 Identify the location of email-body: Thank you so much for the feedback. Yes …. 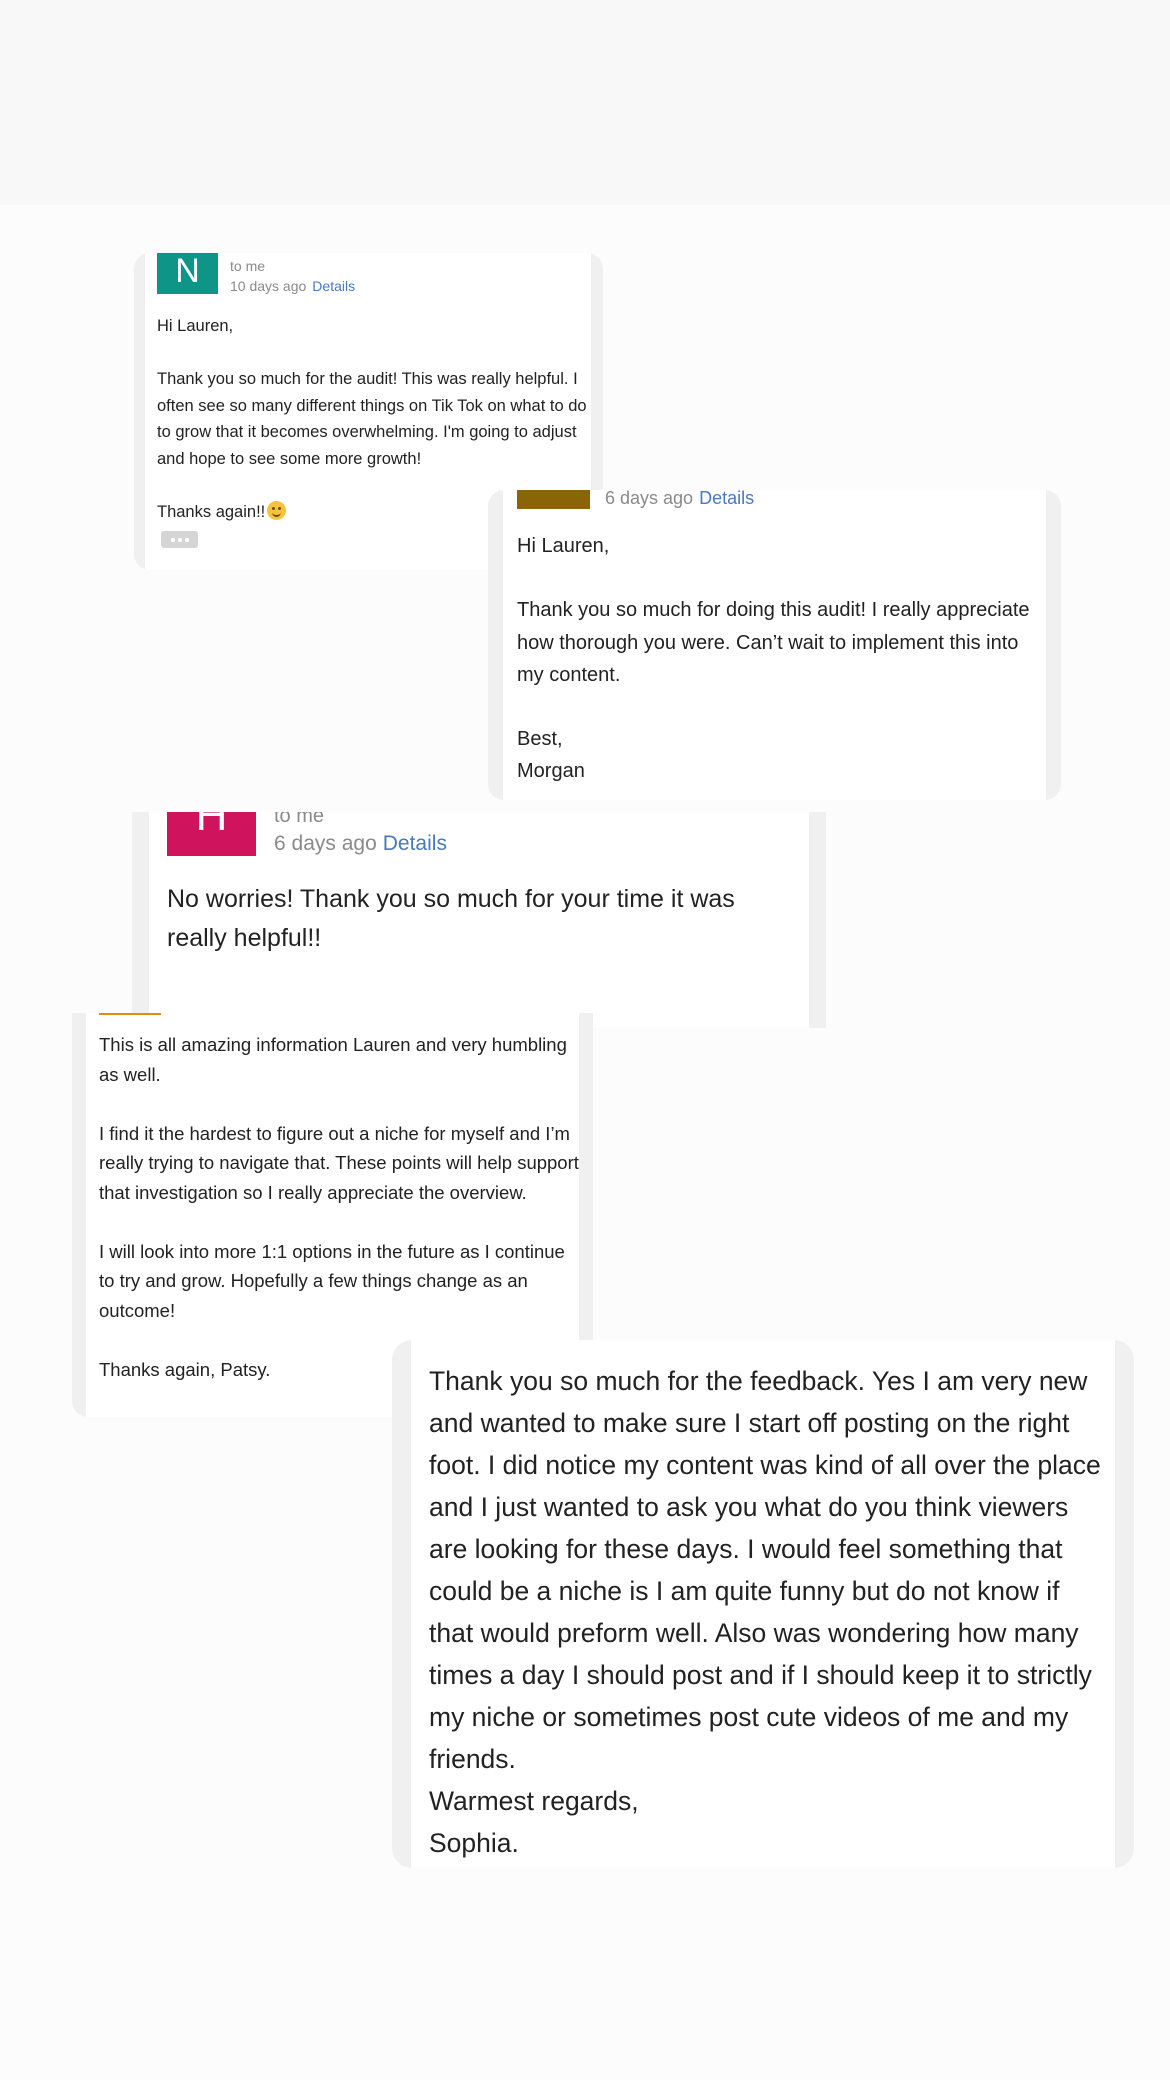
(765, 1612).